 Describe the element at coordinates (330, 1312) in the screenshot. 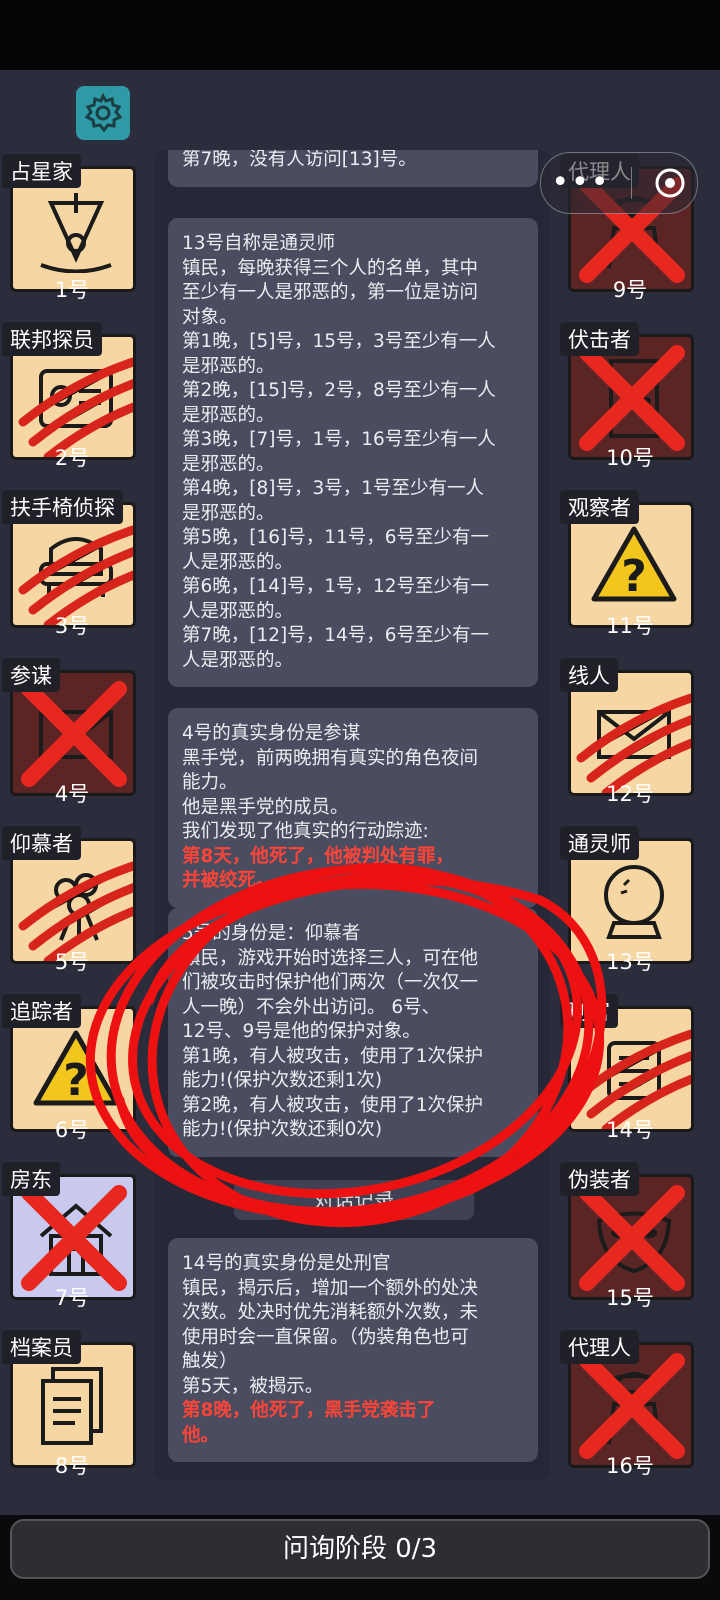

I see `log-line: 次数。处决时优先消耗额外次数，未` at that location.